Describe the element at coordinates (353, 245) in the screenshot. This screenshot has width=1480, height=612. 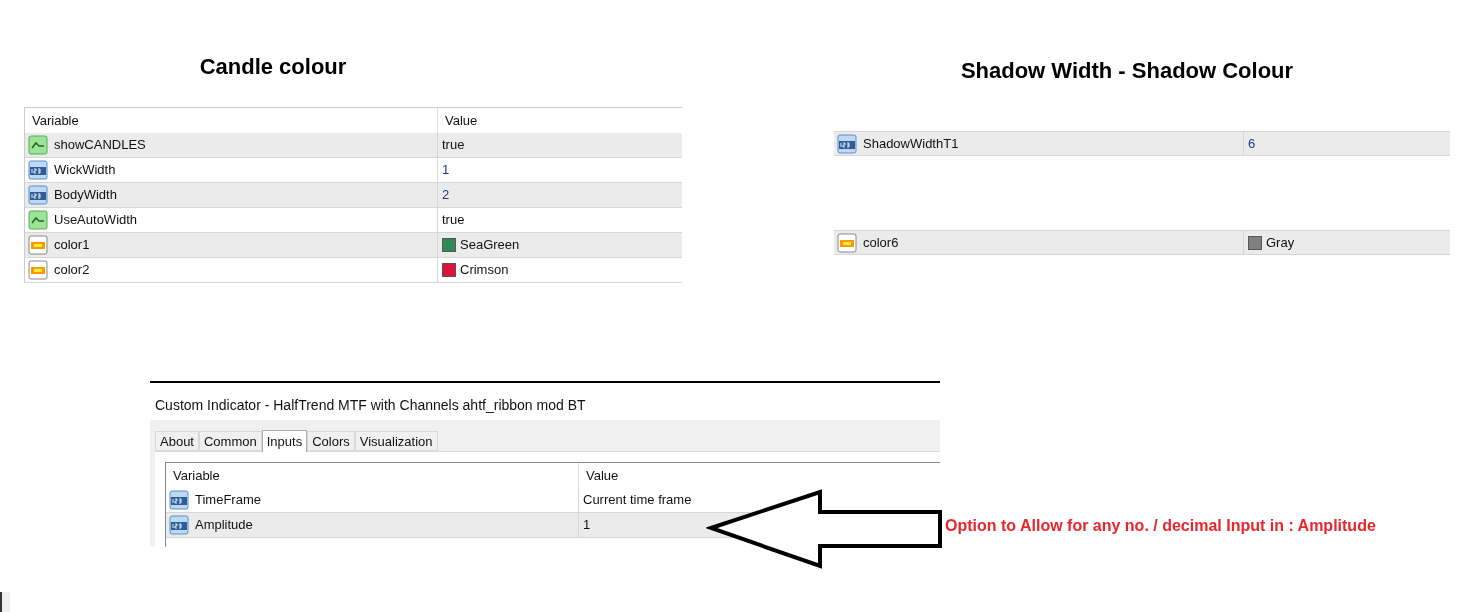
I see `table-row: color1 SeaGreen` at that location.